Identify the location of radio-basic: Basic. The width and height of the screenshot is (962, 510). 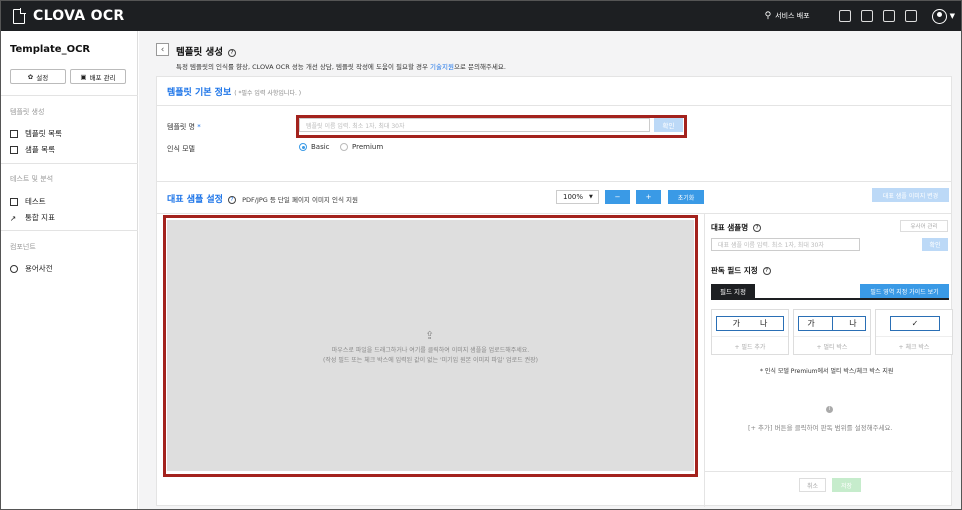
(314, 147).